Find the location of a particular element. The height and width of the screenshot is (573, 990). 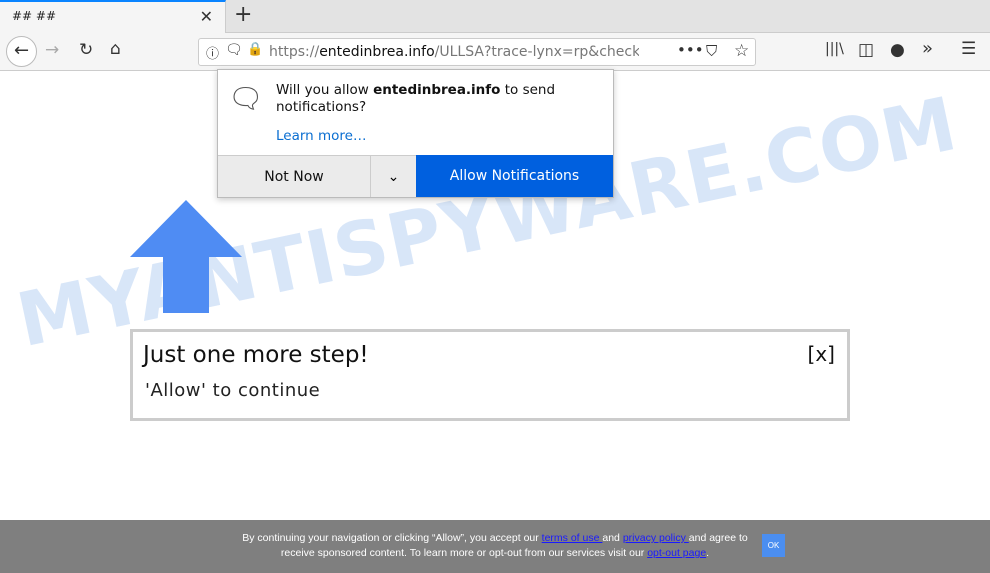

info-icon: ⓘ is located at coordinates (212, 52).